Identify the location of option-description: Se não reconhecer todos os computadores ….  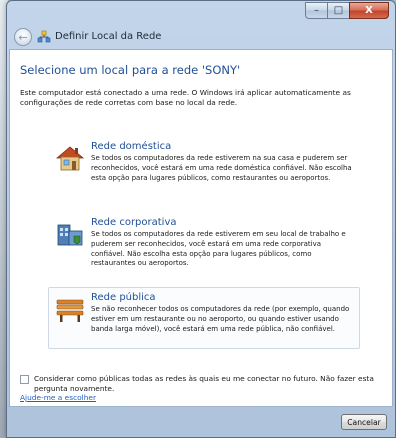
(220, 319).